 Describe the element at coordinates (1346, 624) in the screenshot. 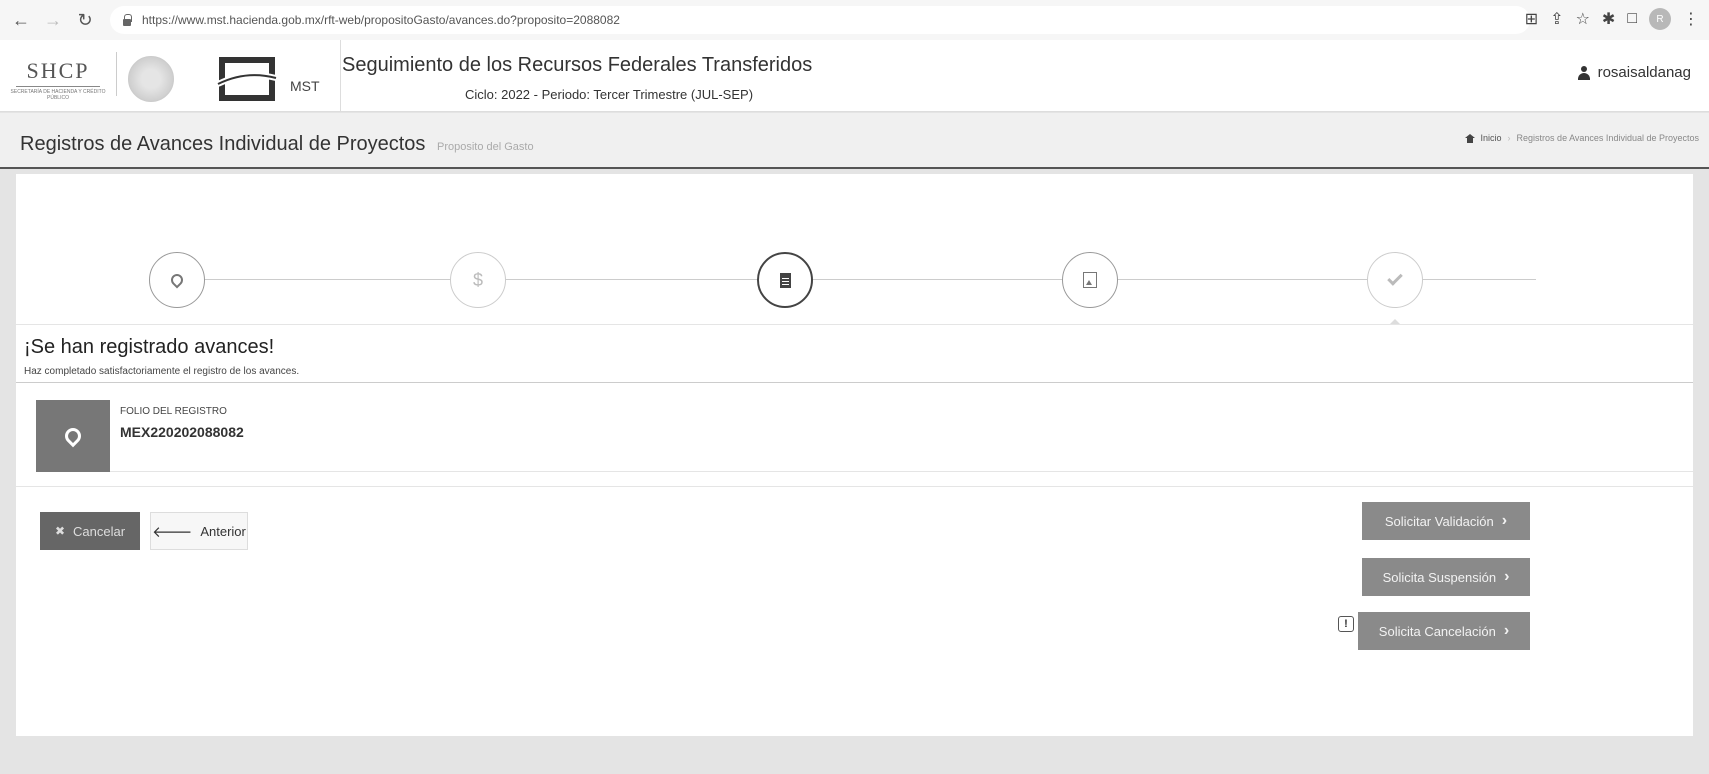

I see `info-icon: !` at that location.